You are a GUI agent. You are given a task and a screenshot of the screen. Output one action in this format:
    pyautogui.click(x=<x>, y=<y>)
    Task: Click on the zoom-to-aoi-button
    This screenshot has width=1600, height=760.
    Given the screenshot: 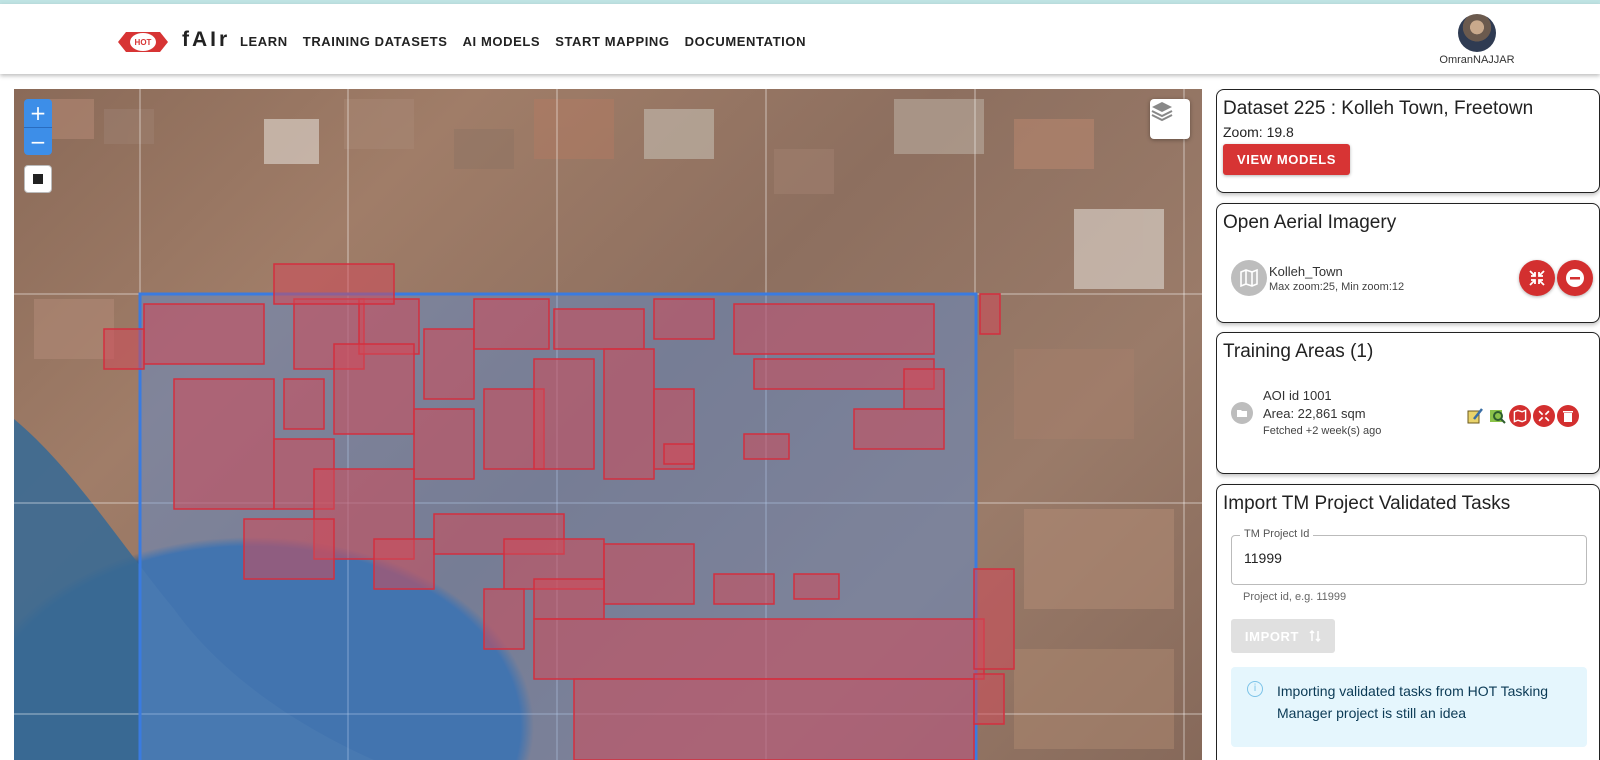 What is the action you would take?
    pyautogui.click(x=1544, y=416)
    